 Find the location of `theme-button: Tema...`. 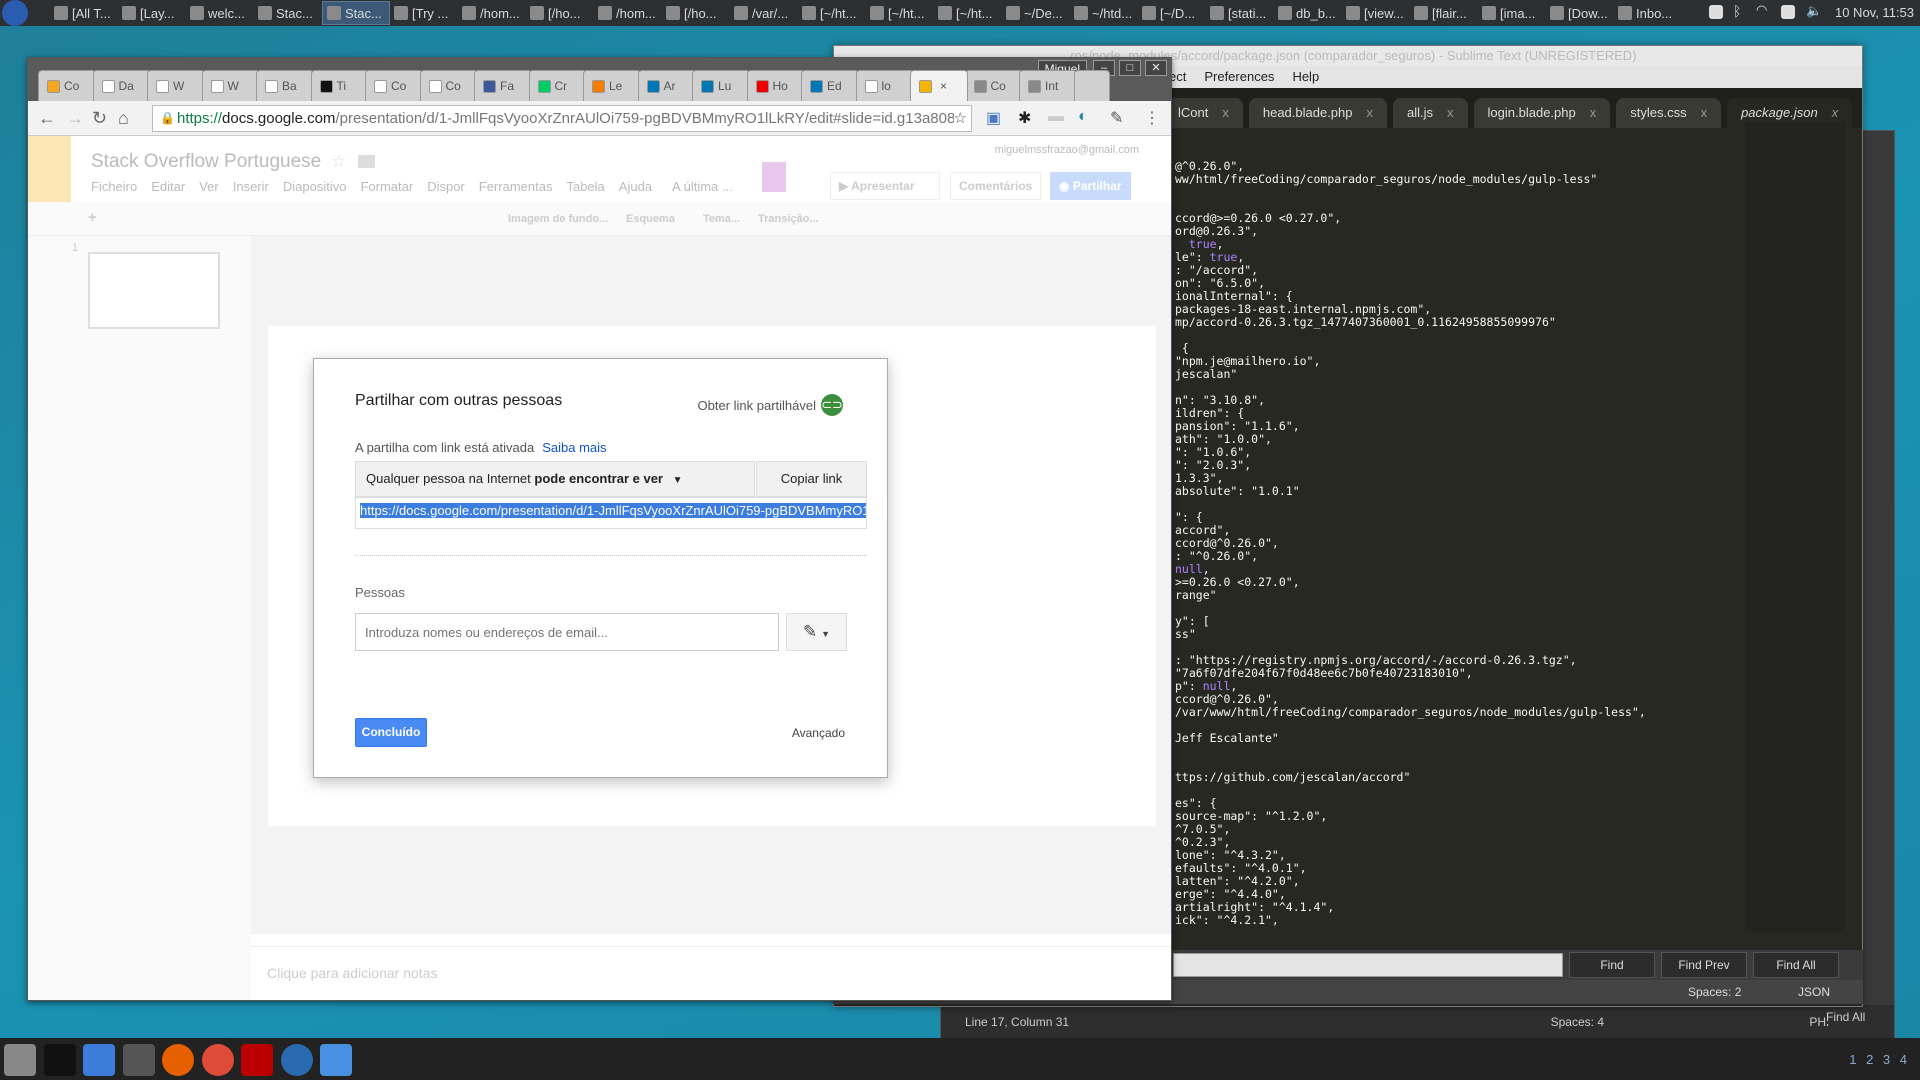

theme-button: Tema... is located at coordinates (721, 219).